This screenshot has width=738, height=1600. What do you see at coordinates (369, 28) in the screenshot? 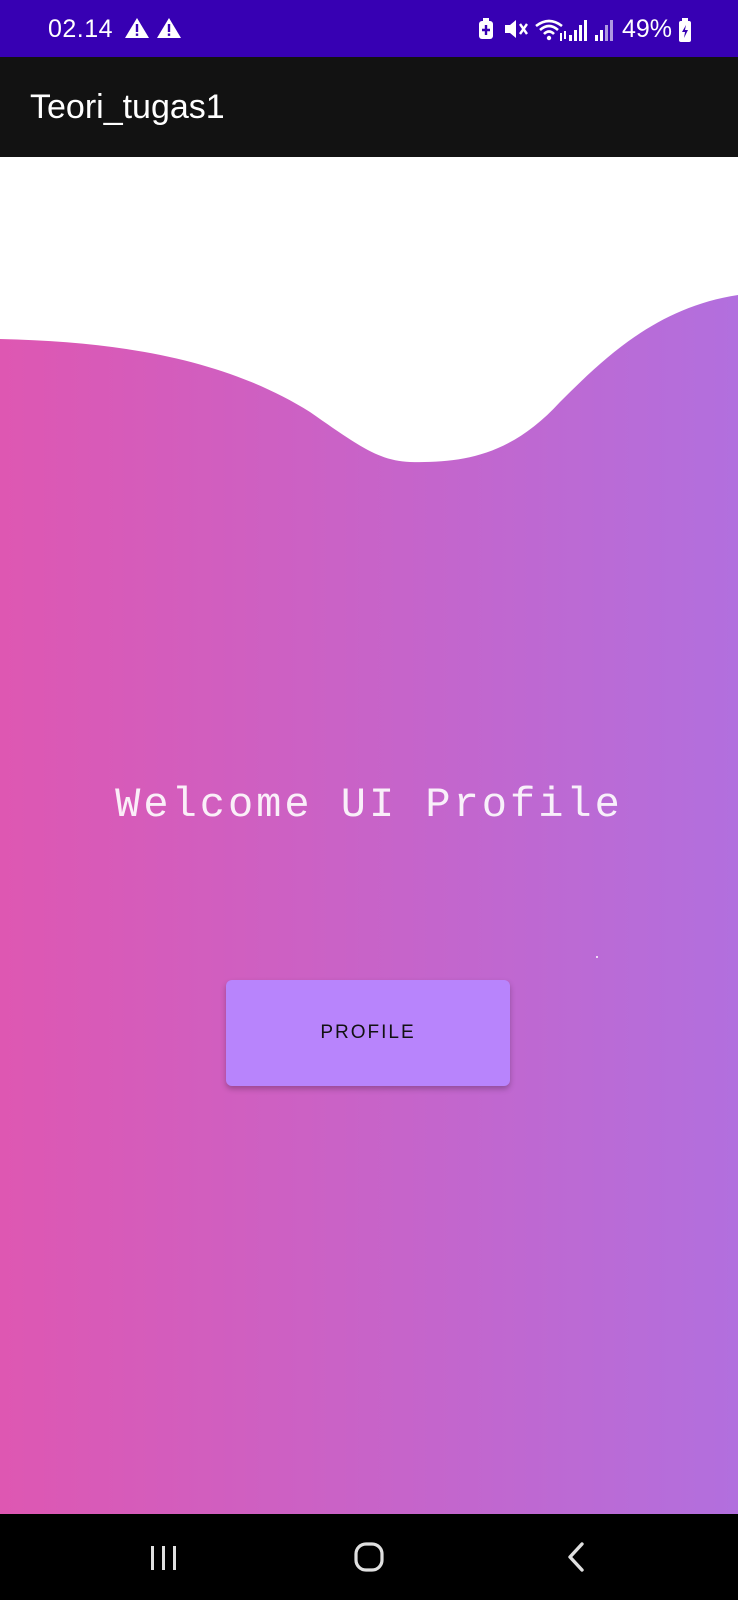
I see `status-bar: 02.14 49%` at bounding box center [369, 28].